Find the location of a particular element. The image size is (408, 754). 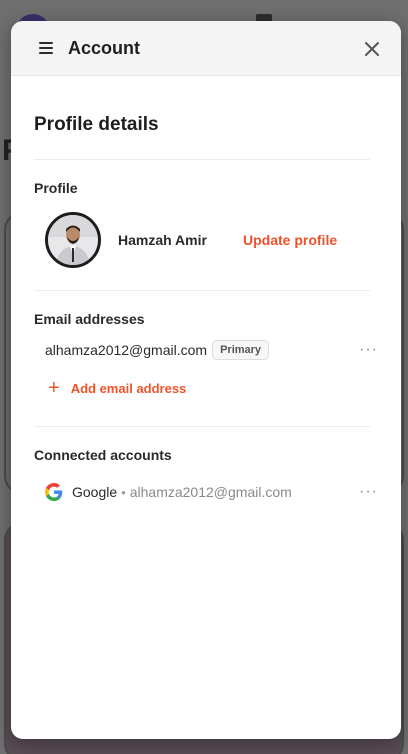

avatar-photo is located at coordinates (73, 240).